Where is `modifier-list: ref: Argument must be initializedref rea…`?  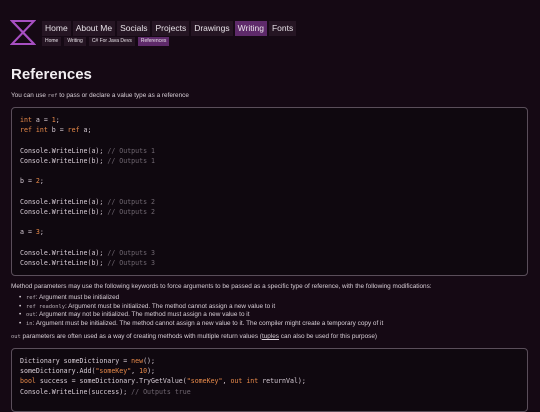 modifier-list: ref: Argument must be initializedref rea… is located at coordinates (201, 311).